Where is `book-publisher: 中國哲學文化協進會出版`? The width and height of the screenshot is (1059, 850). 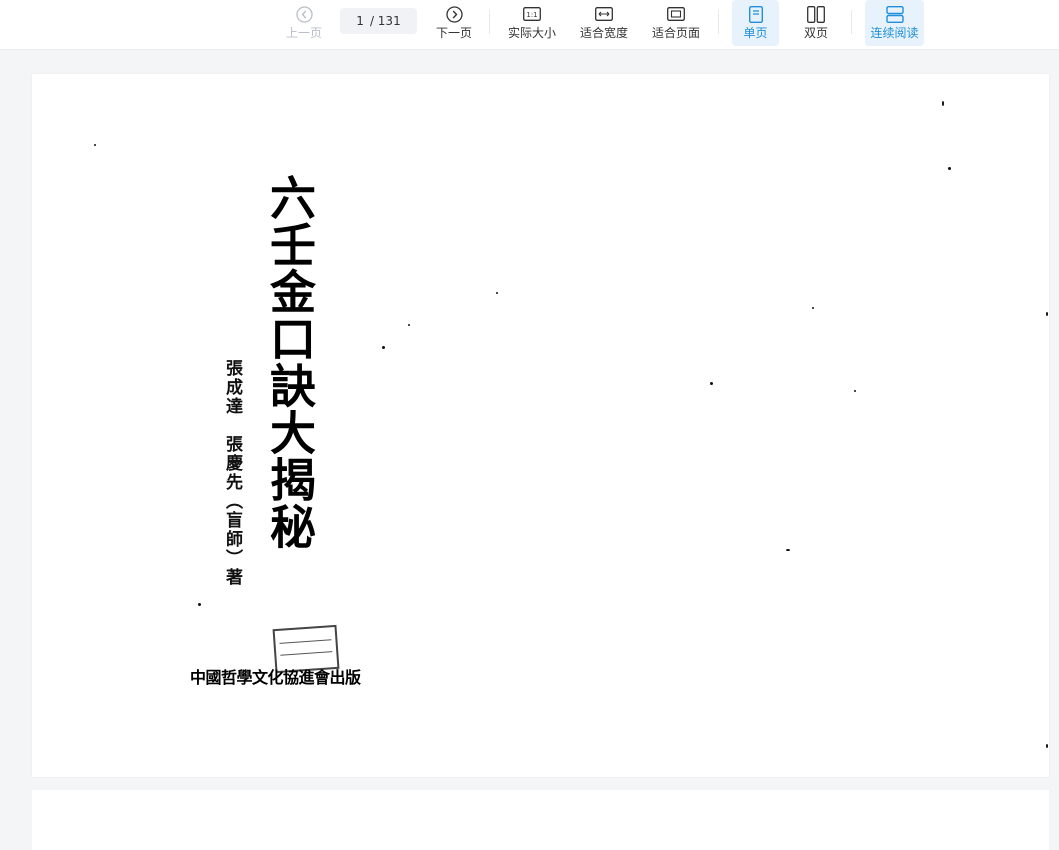
book-publisher: 中國哲學文化協進會出版 is located at coordinates (275, 677).